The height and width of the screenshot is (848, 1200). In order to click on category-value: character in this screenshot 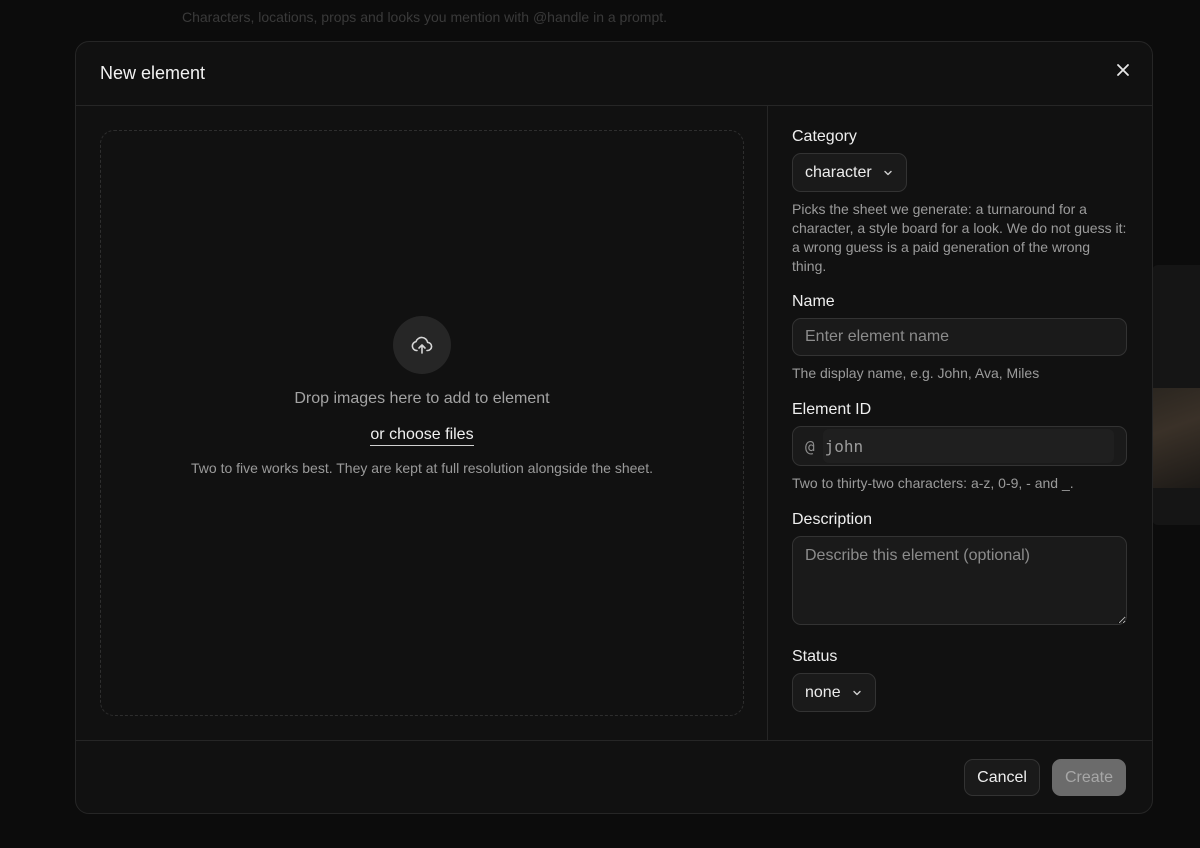, I will do `click(838, 172)`.